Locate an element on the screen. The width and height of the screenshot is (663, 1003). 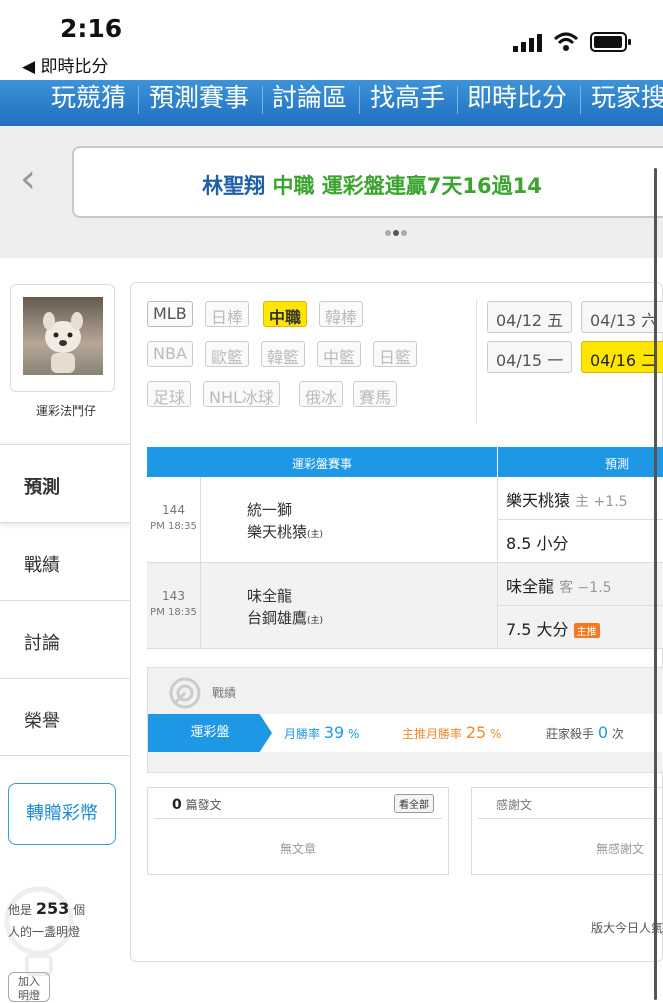
banner-carousel: 林聖翔 中職 運彩盤連贏7天16過14 is located at coordinates (367, 182).